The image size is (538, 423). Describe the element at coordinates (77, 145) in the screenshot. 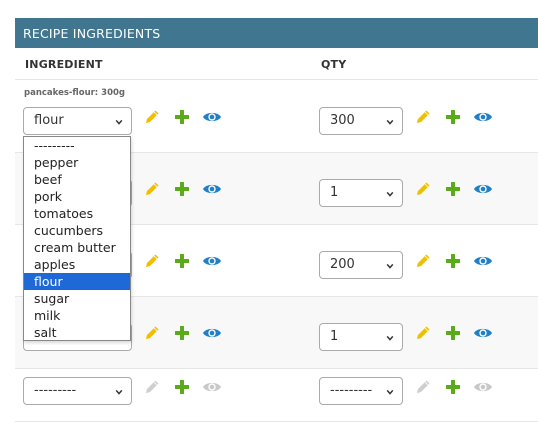

I see `dropdown-option: ---------` at that location.